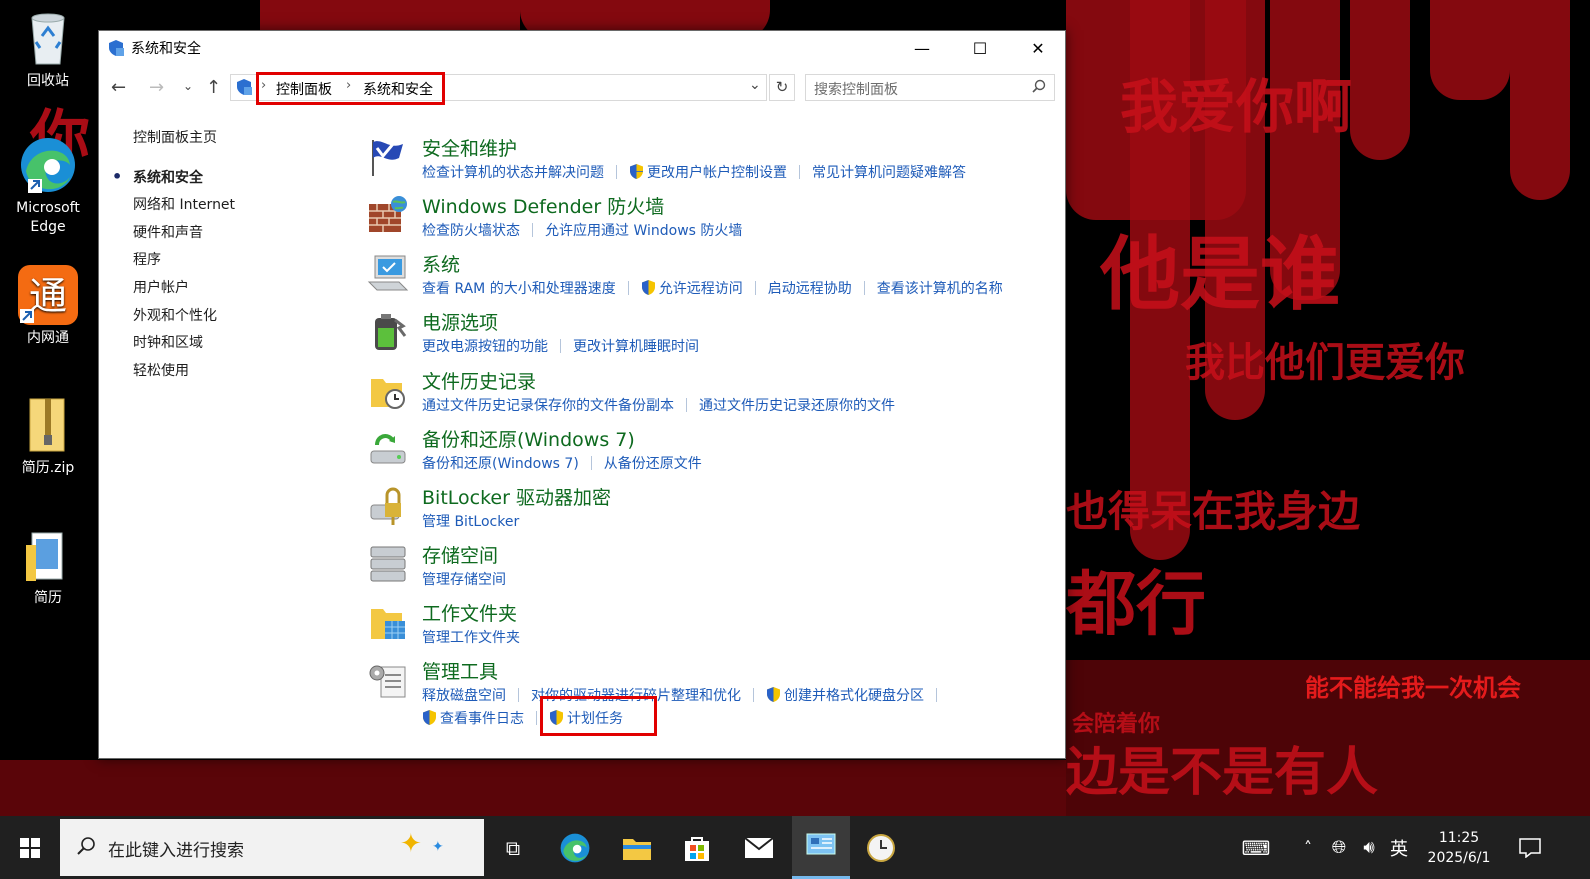 The height and width of the screenshot is (879, 1590). Describe the element at coordinates (1308, 847) in the screenshot. I see `show-hidden-icons-chevron-icon: ˄` at that location.